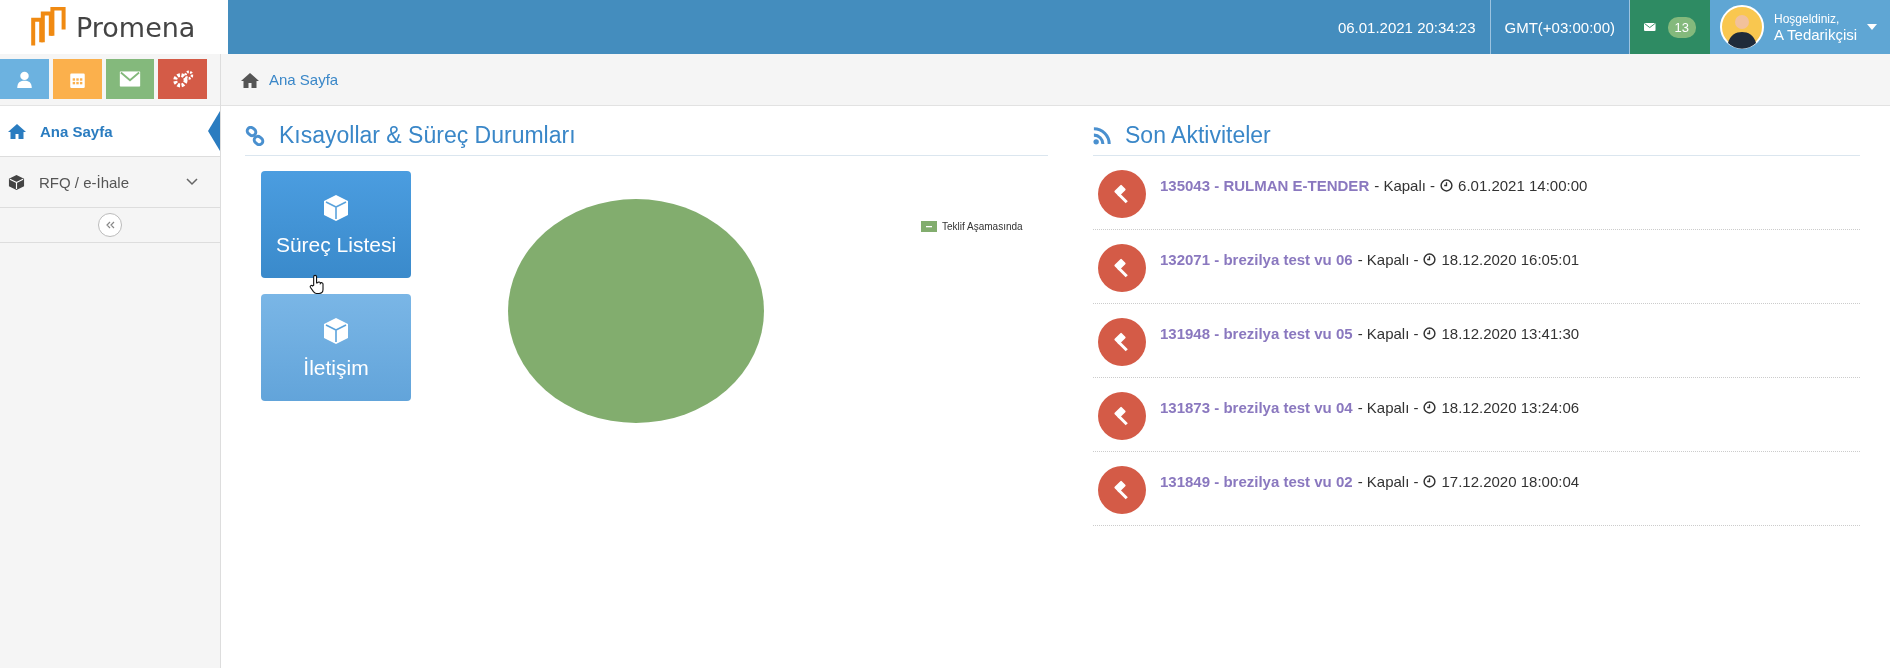 The image size is (1890, 668). What do you see at coordinates (1681, 27) in the screenshot?
I see `message-count-badge: 13` at bounding box center [1681, 27].